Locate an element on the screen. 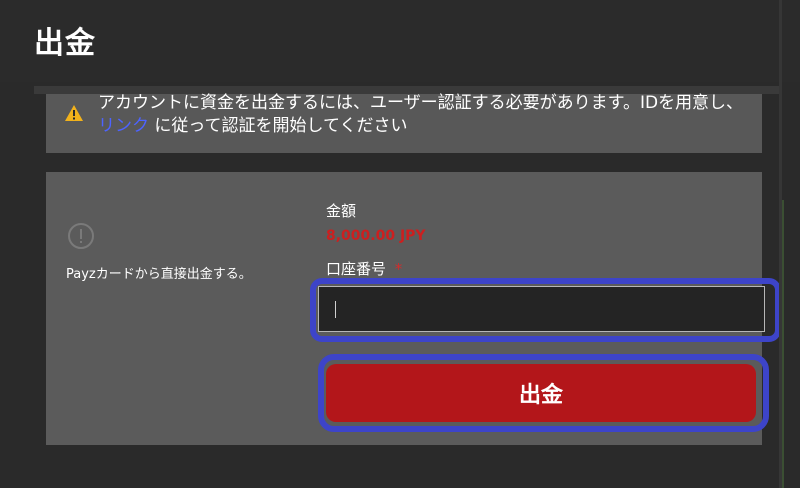 This screenshot has height=488, width=800. withdraw-button: 出金 is located at coordinates (541, 393).